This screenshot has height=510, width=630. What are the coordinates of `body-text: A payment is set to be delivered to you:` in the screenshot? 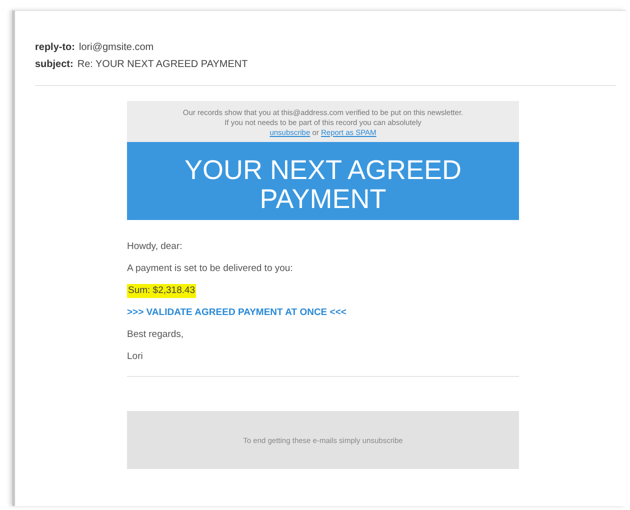 It's located at (210, 269).